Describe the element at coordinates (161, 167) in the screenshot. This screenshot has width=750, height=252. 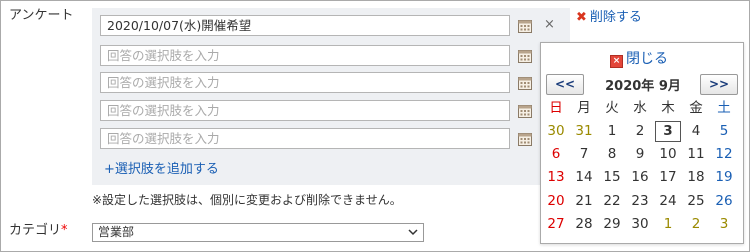
I see `add-choice-link: +選択肢を追加する` at that location.